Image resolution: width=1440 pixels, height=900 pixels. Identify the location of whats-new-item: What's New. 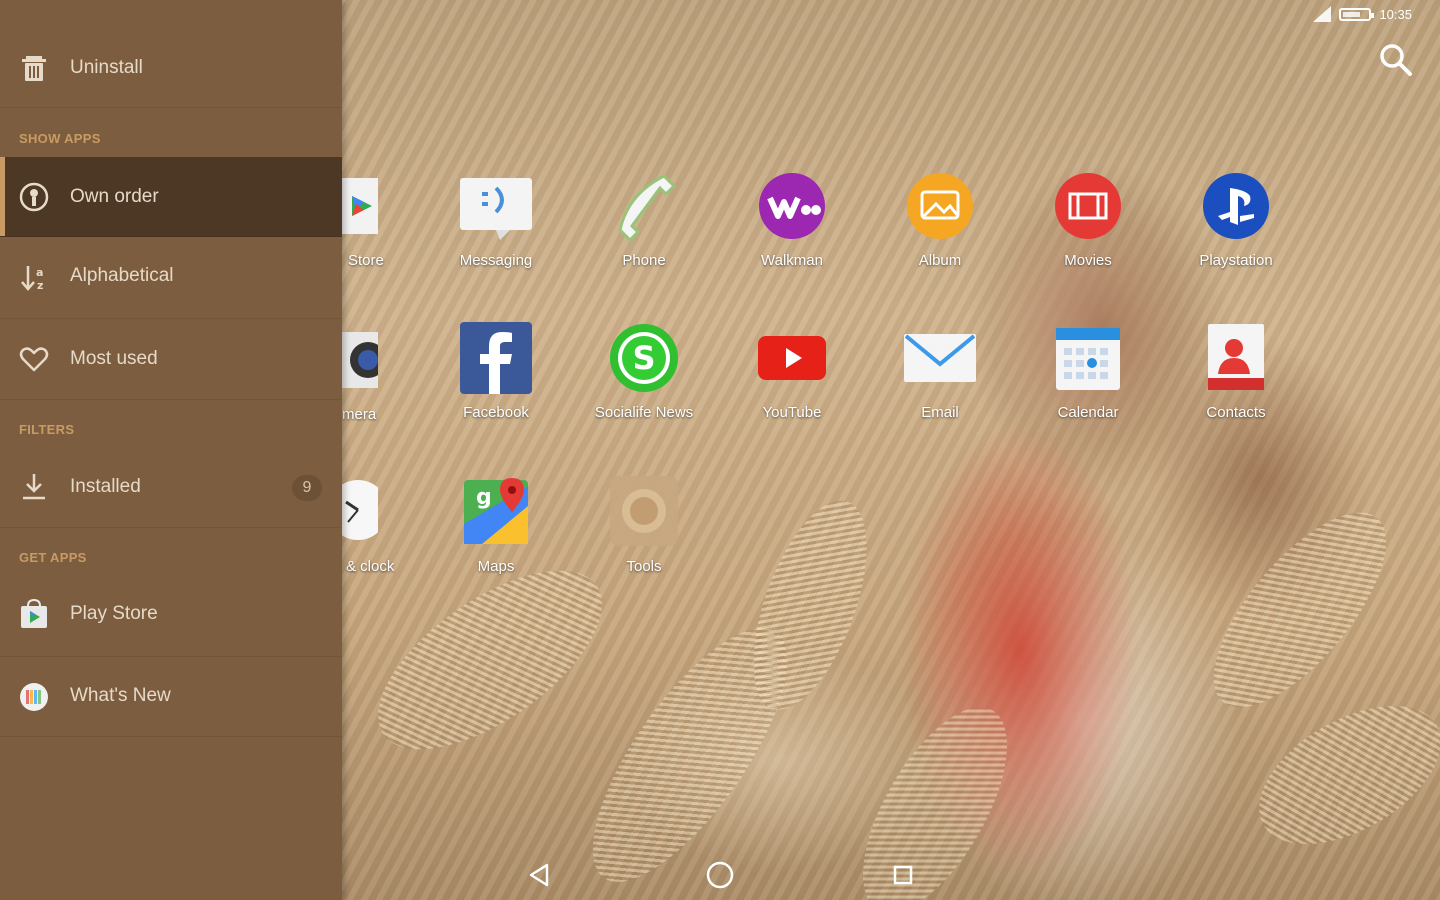
(171, 697).